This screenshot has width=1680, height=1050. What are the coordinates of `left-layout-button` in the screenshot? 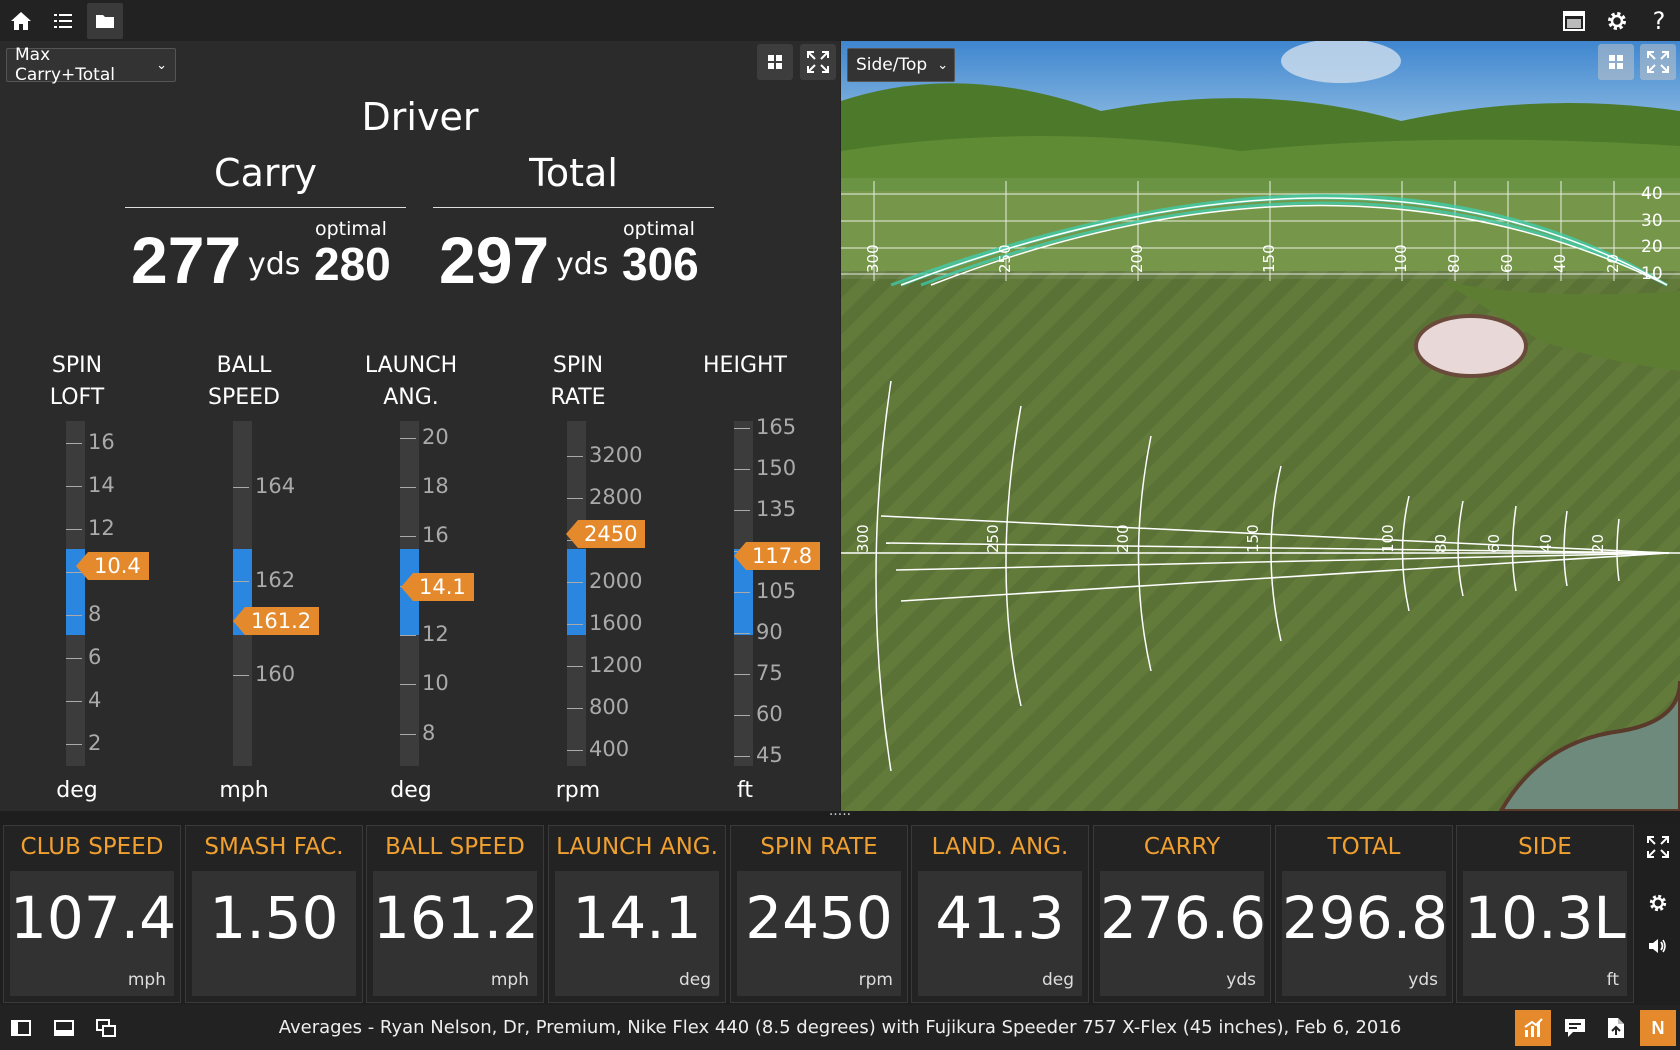 It's located at (775, 62).